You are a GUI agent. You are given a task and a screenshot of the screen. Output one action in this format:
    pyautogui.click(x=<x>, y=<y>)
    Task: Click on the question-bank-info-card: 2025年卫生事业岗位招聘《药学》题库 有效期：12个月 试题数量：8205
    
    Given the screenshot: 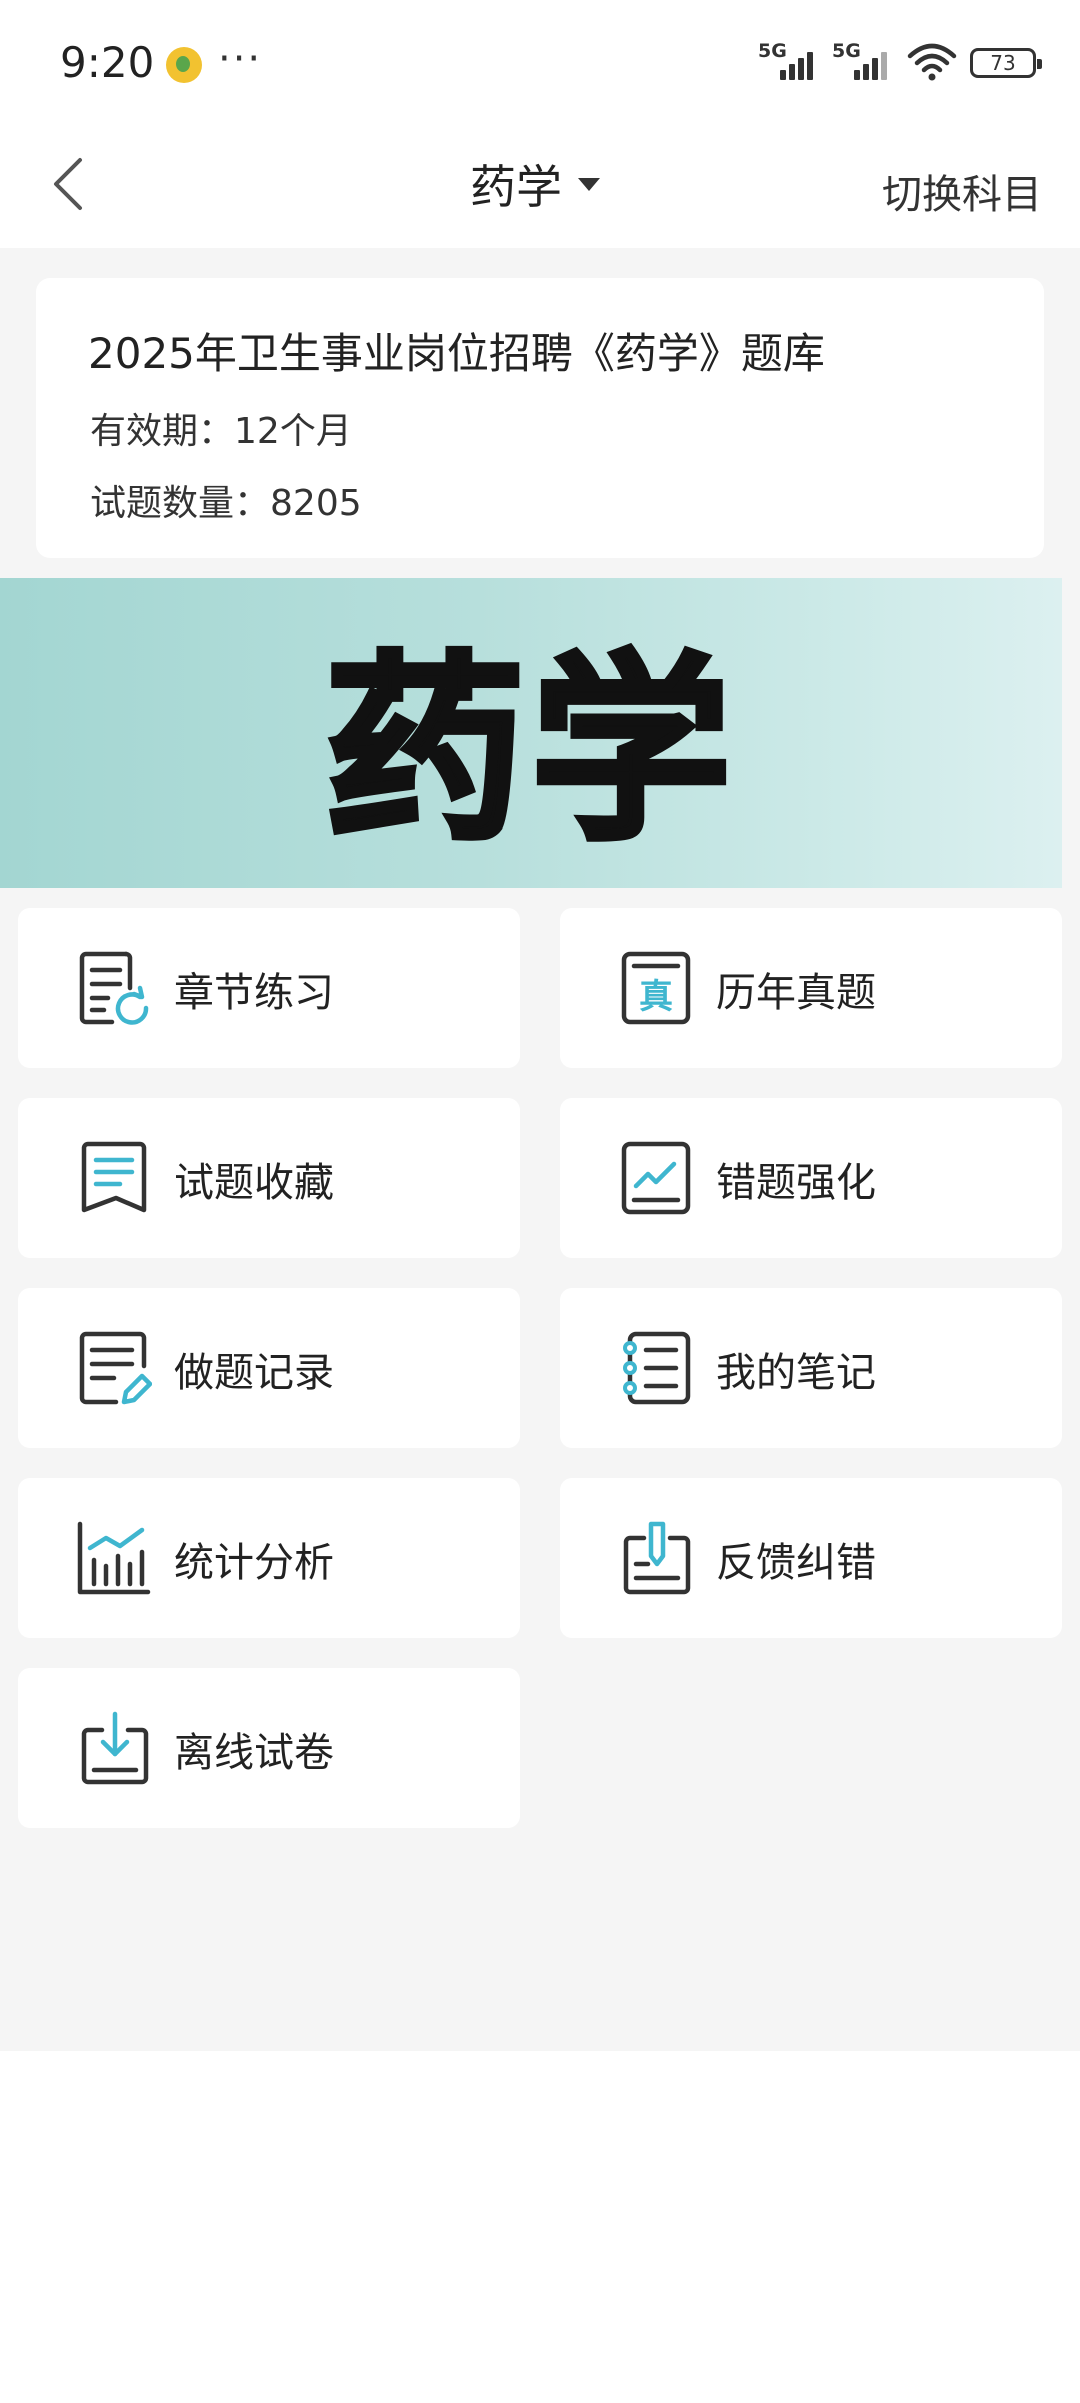 What is the action you would take?
    pyautogui.click(x=540, y=418)
    